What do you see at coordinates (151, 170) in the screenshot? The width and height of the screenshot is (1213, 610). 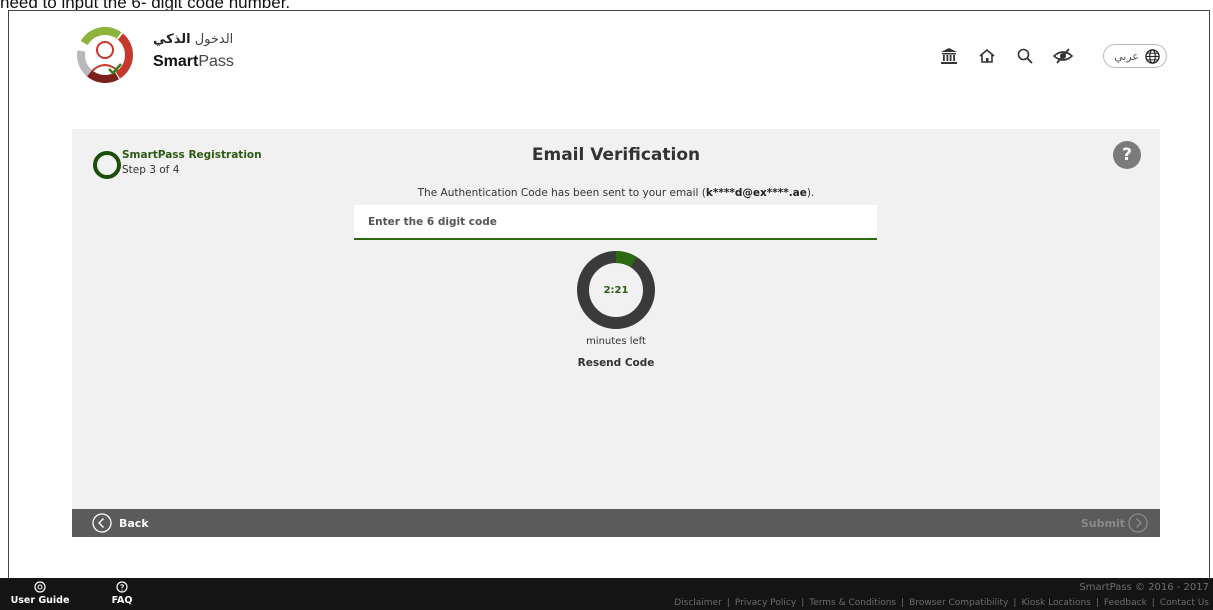 I see `step-indicator: Step 3 of 4` at bounding box center [151, 170].